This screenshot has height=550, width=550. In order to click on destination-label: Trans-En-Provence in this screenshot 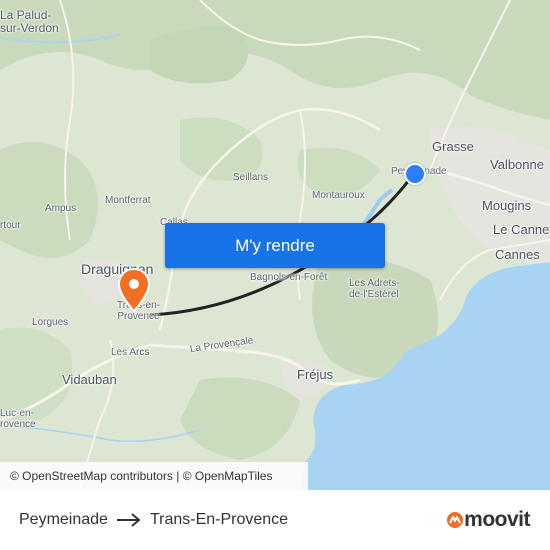, I will do `click(219, 519)`.